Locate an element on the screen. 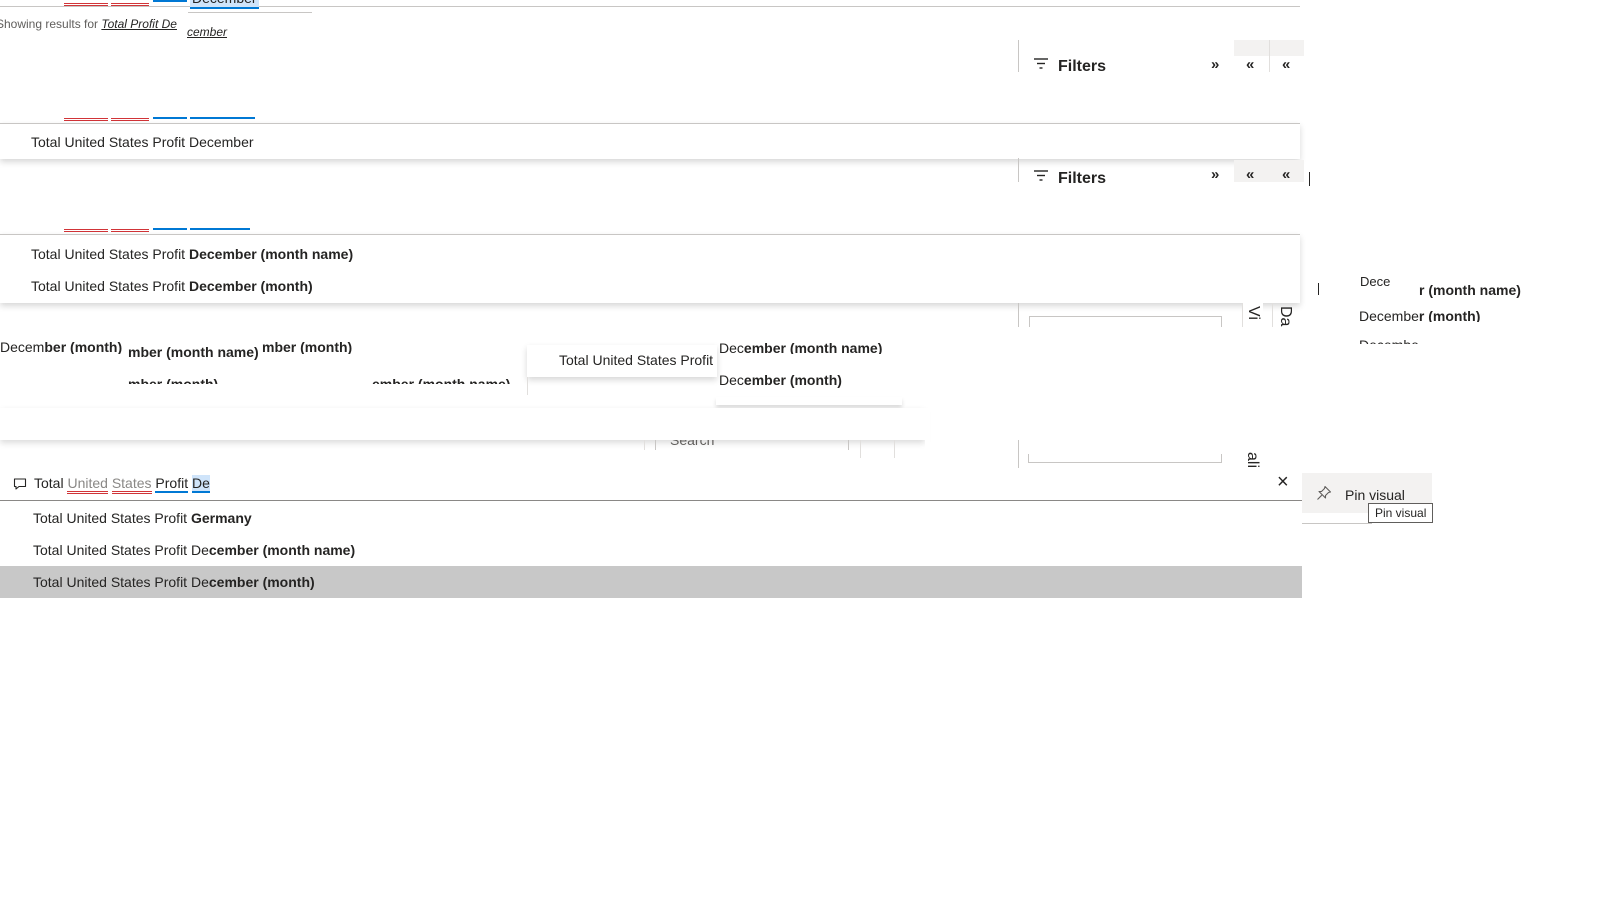  fragment-bold: ember (month) is located at coordinates (792, 380).